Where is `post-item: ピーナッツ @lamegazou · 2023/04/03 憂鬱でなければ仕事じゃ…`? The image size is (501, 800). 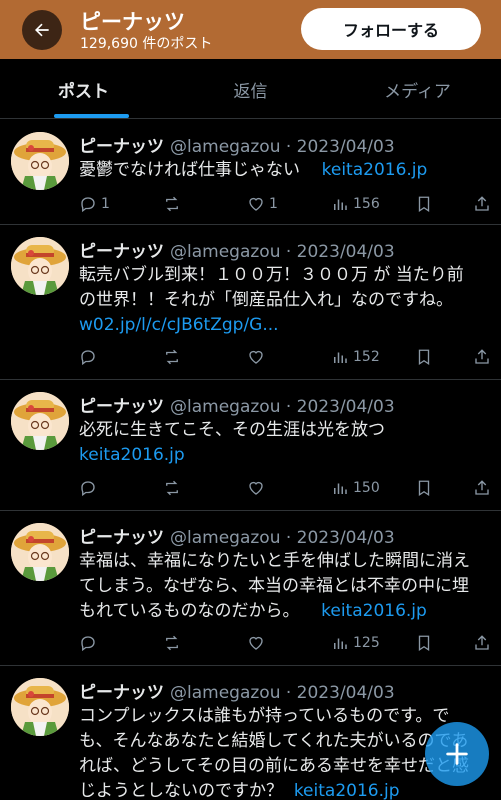 post-item: ピーナッツ @lamegazou · 2023/04/03 憂鬱でなければ仕事じゃ… is located at coordinates (250, 172).